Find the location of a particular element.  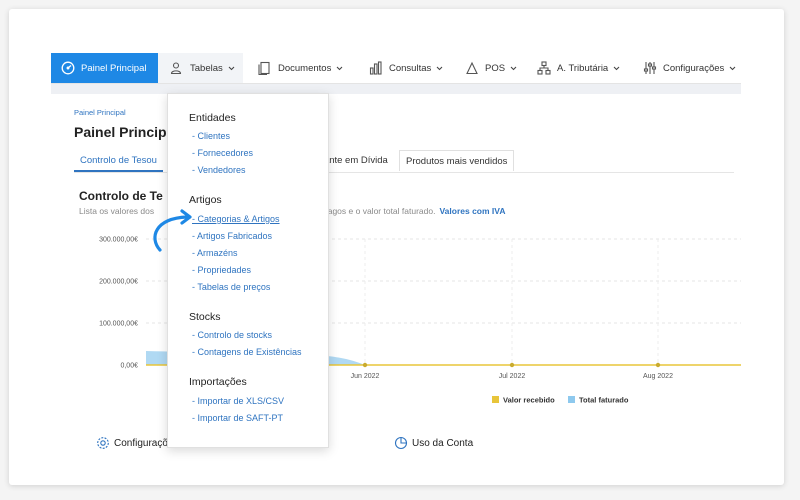

nav-documentos: Documentos is located at coordinates (300, 68).